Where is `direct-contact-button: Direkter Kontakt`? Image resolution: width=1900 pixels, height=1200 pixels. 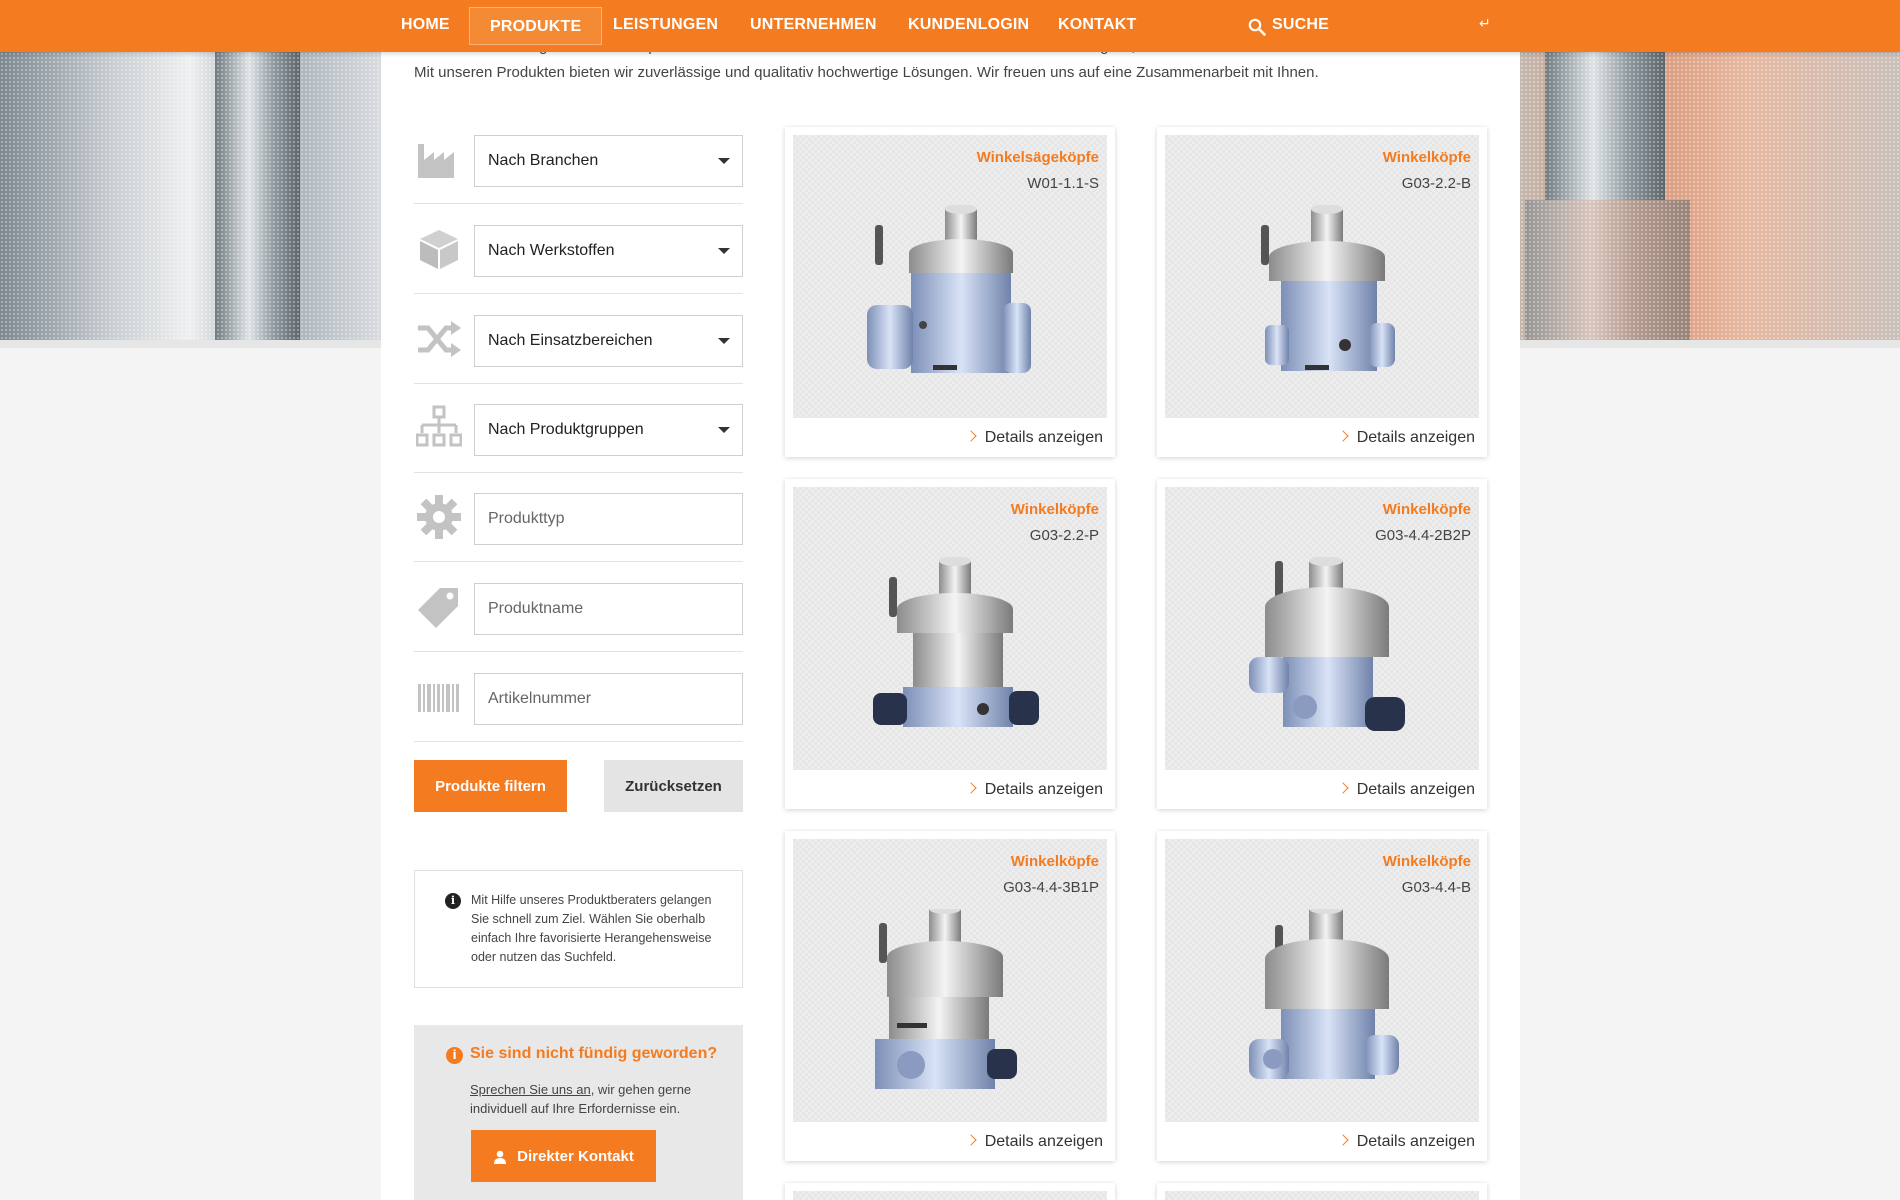 direct-contact-button: Direkter Kontakt is located at coordinates (563, 1156).